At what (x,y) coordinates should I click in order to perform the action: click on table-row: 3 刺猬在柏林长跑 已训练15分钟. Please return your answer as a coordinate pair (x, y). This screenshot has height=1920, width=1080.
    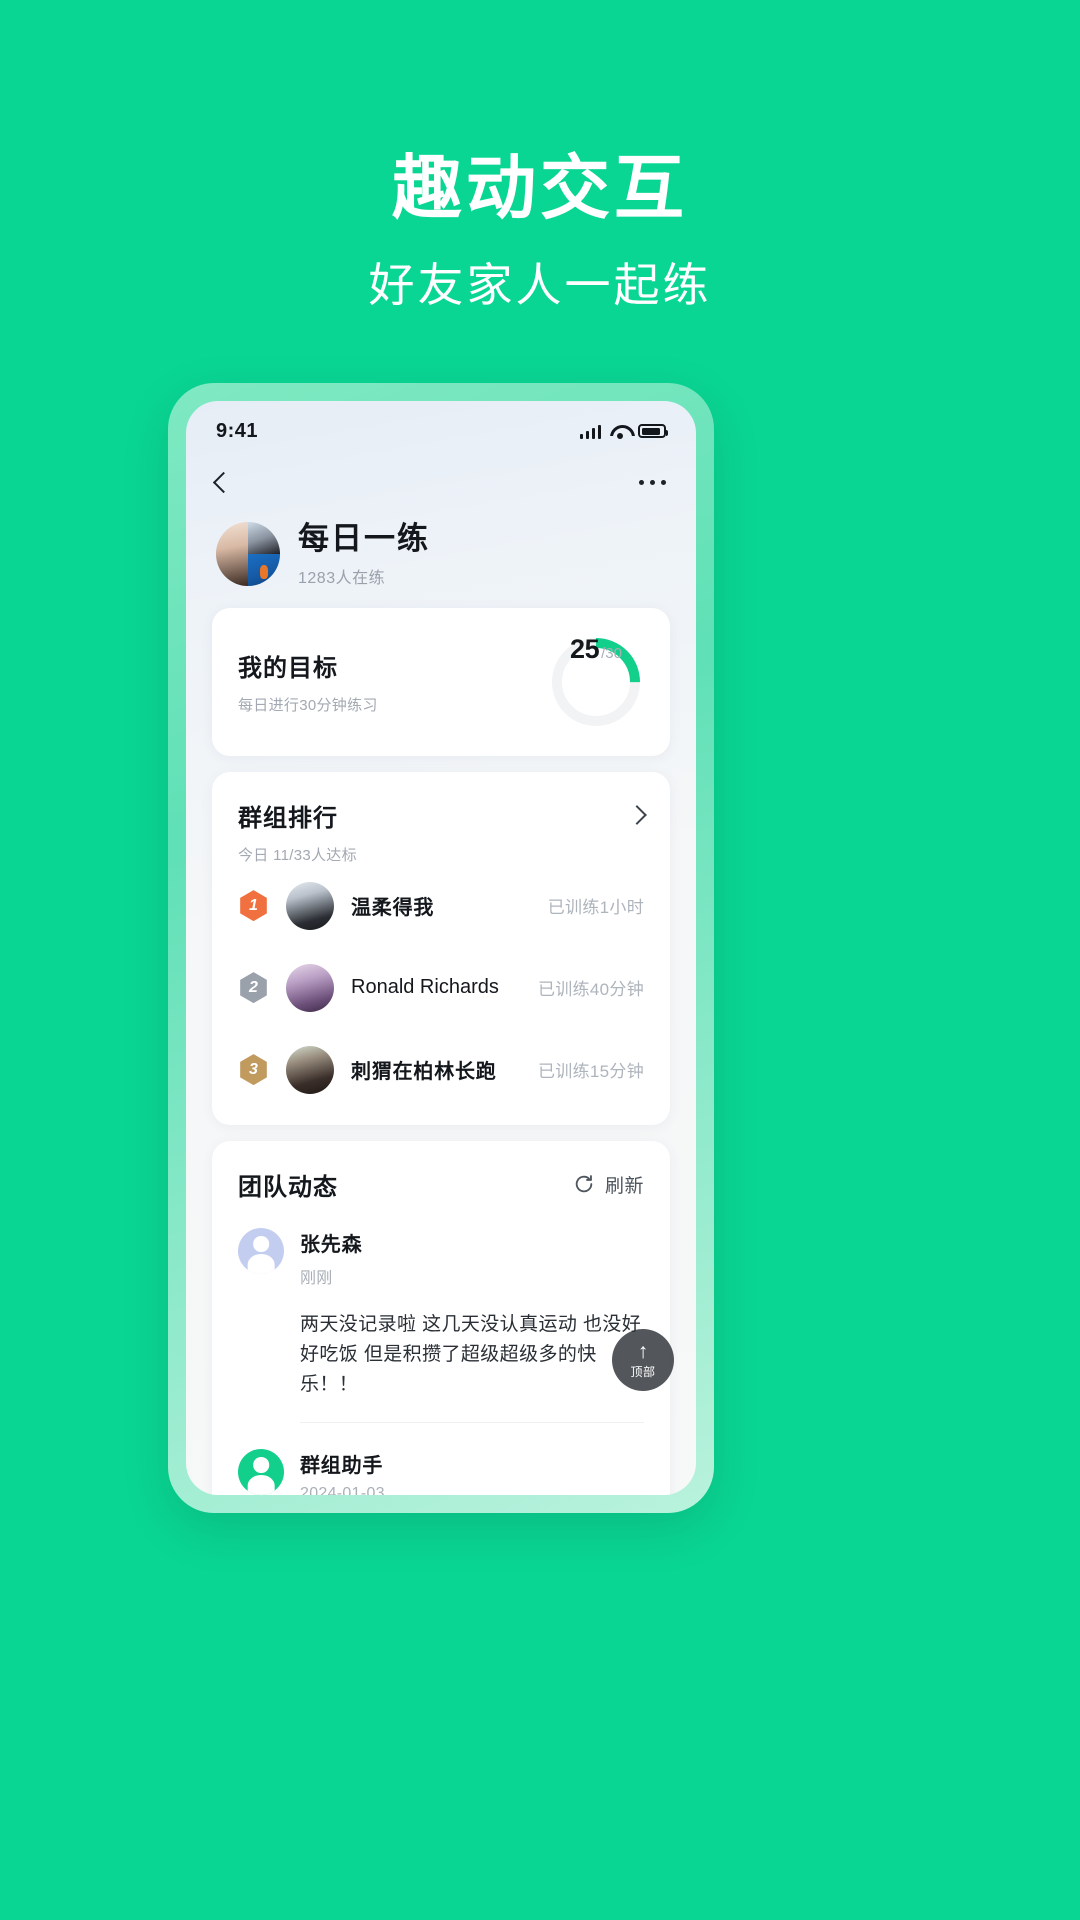
    Looking at the image, I should click on (441, 1070).